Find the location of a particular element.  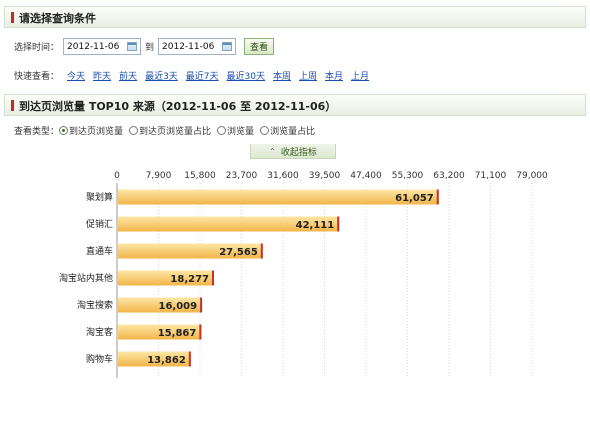

category-label: 促销汇 is located at coordinates (99, 224).